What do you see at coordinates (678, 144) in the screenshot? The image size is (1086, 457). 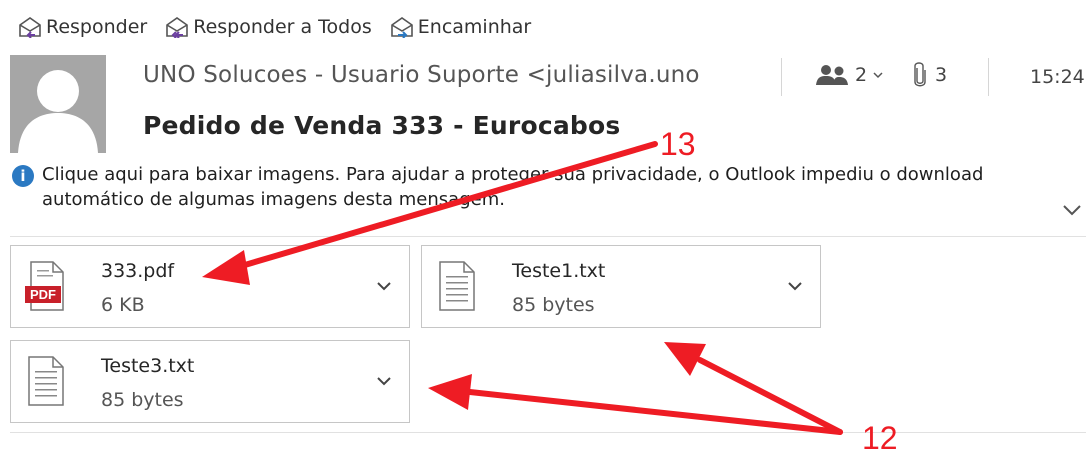 I see `annotation-label: 13` at bounding box center [678, 144].